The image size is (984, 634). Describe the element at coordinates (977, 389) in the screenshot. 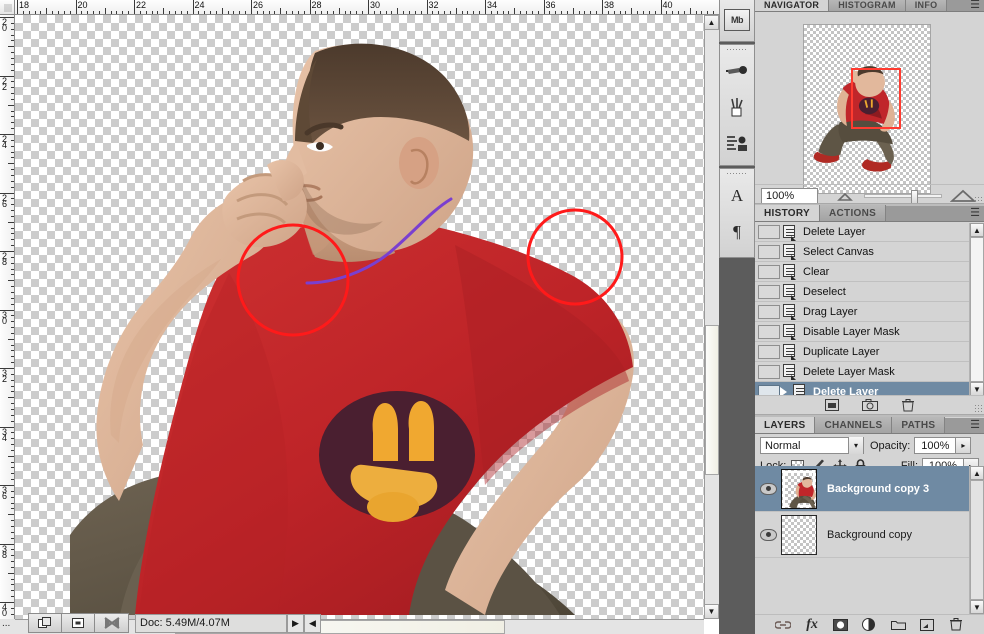

I see `history-scroll-down-button: ▼` at that location.